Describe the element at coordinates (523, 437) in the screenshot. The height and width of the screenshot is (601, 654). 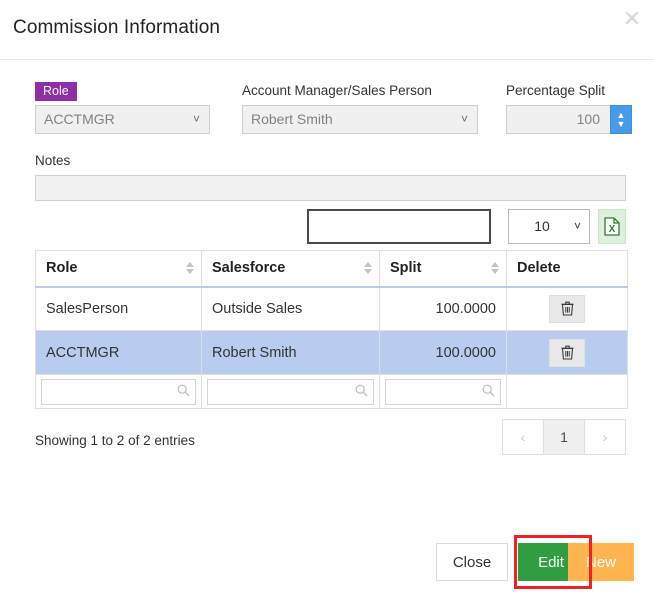
I see `pagination-prev: ‹` at that location.